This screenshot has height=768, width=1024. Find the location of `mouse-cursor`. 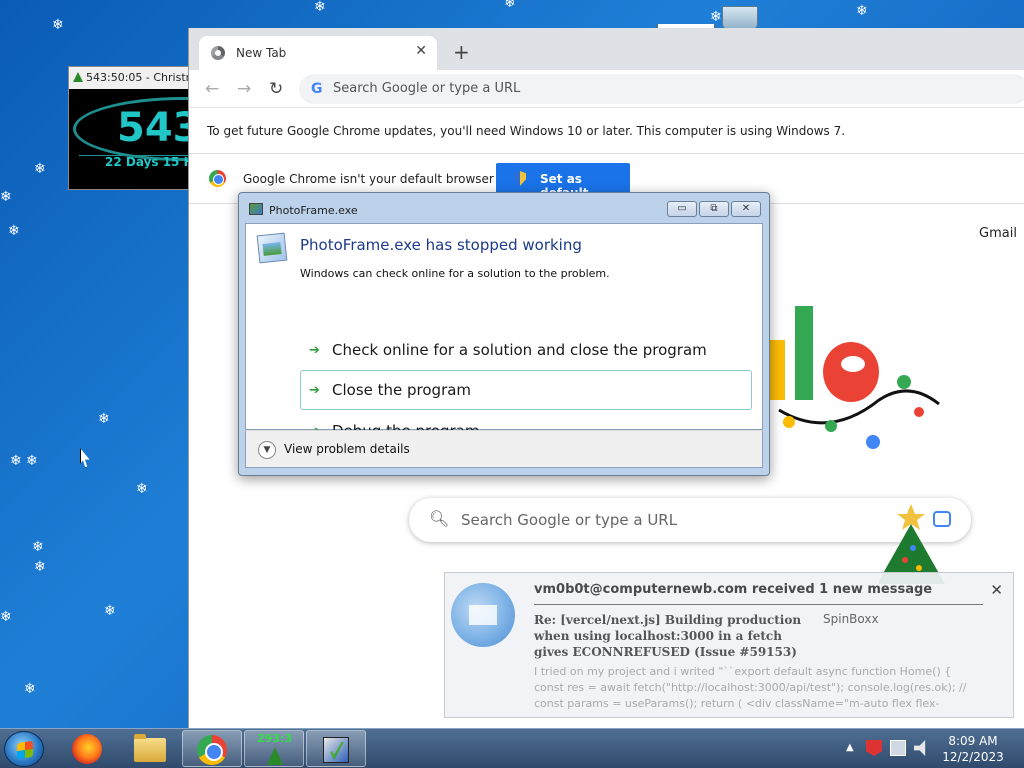

mouse-cursor is located at coordinates (85, 458).